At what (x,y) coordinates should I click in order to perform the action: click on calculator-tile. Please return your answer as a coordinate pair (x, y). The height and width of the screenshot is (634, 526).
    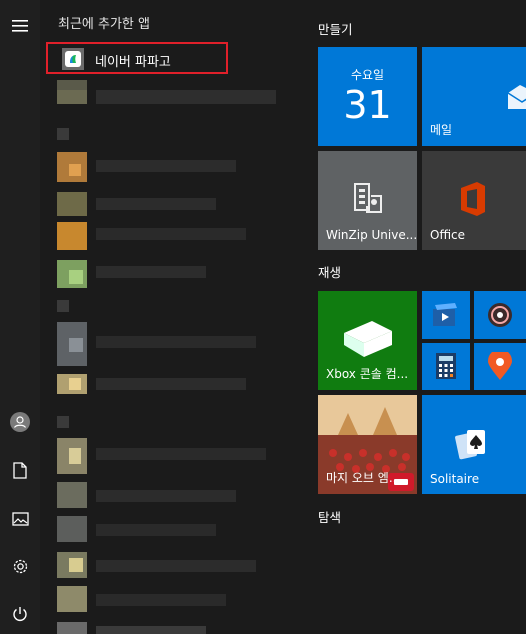
    Looking at the image, I should click on (446, 366).